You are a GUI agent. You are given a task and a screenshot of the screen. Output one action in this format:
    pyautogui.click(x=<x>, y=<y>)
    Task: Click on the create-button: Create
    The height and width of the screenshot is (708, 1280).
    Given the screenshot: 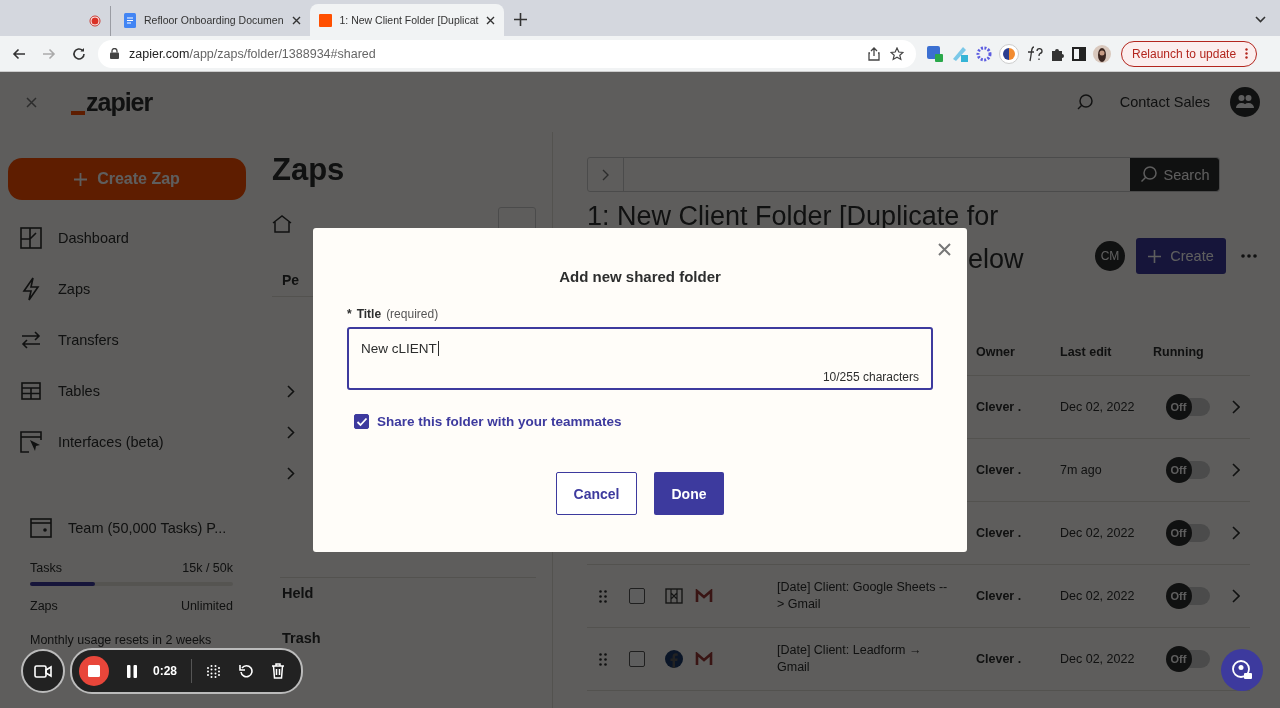 What is the action you would take?
    pyautogui.click(x=1181, y=256)
    